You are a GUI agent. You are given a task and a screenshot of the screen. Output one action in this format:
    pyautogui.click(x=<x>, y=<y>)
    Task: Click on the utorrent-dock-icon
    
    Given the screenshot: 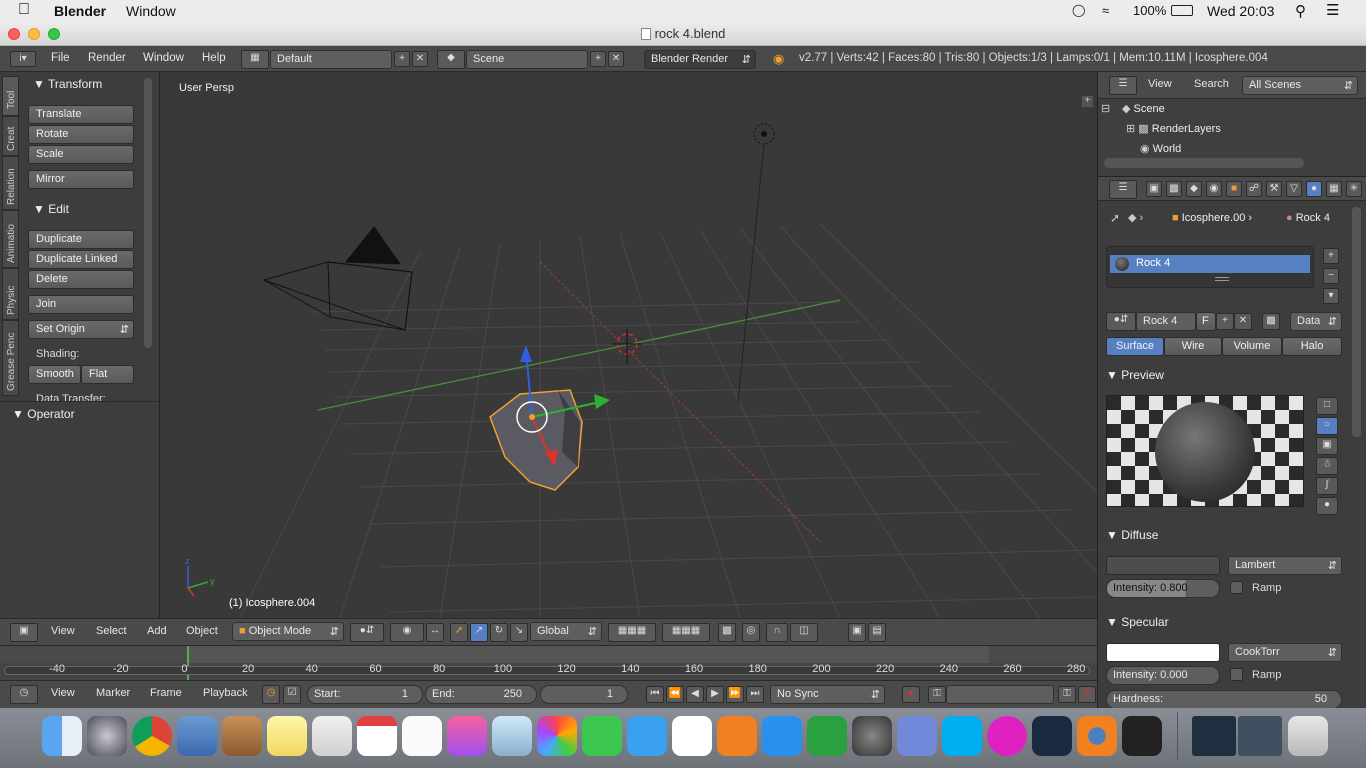 What is the action you would take?
    pyautogui.click(x=827, y=736)
    